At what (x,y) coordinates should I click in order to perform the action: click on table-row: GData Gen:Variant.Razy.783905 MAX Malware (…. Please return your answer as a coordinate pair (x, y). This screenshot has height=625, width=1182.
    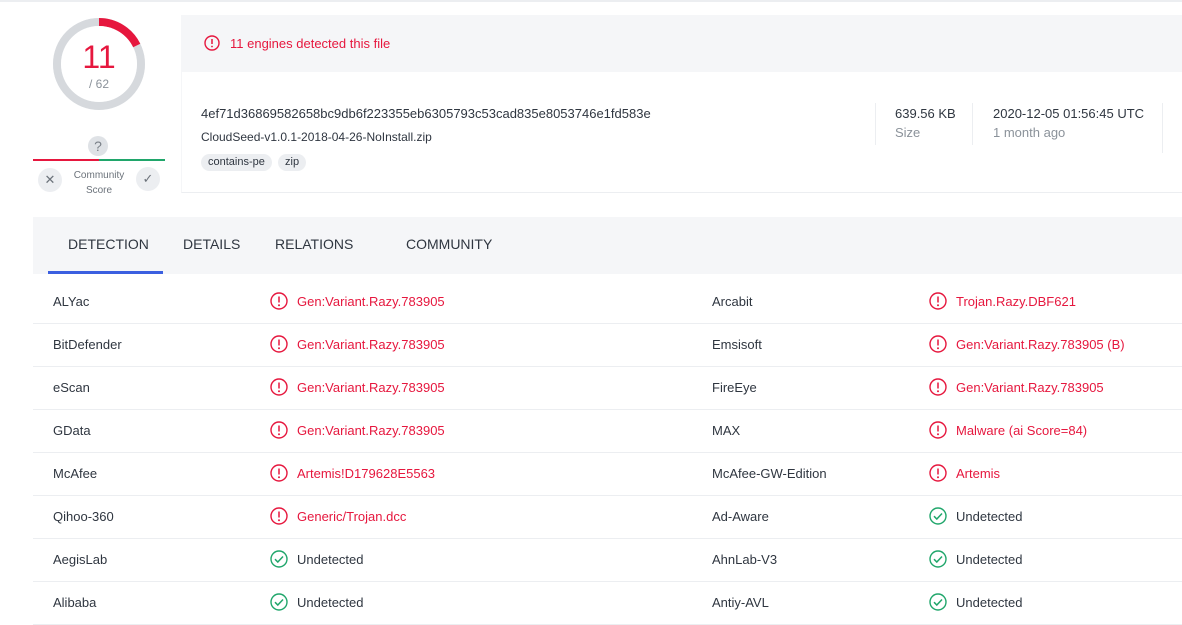
    Looking at the image, I should click on (607, 431).